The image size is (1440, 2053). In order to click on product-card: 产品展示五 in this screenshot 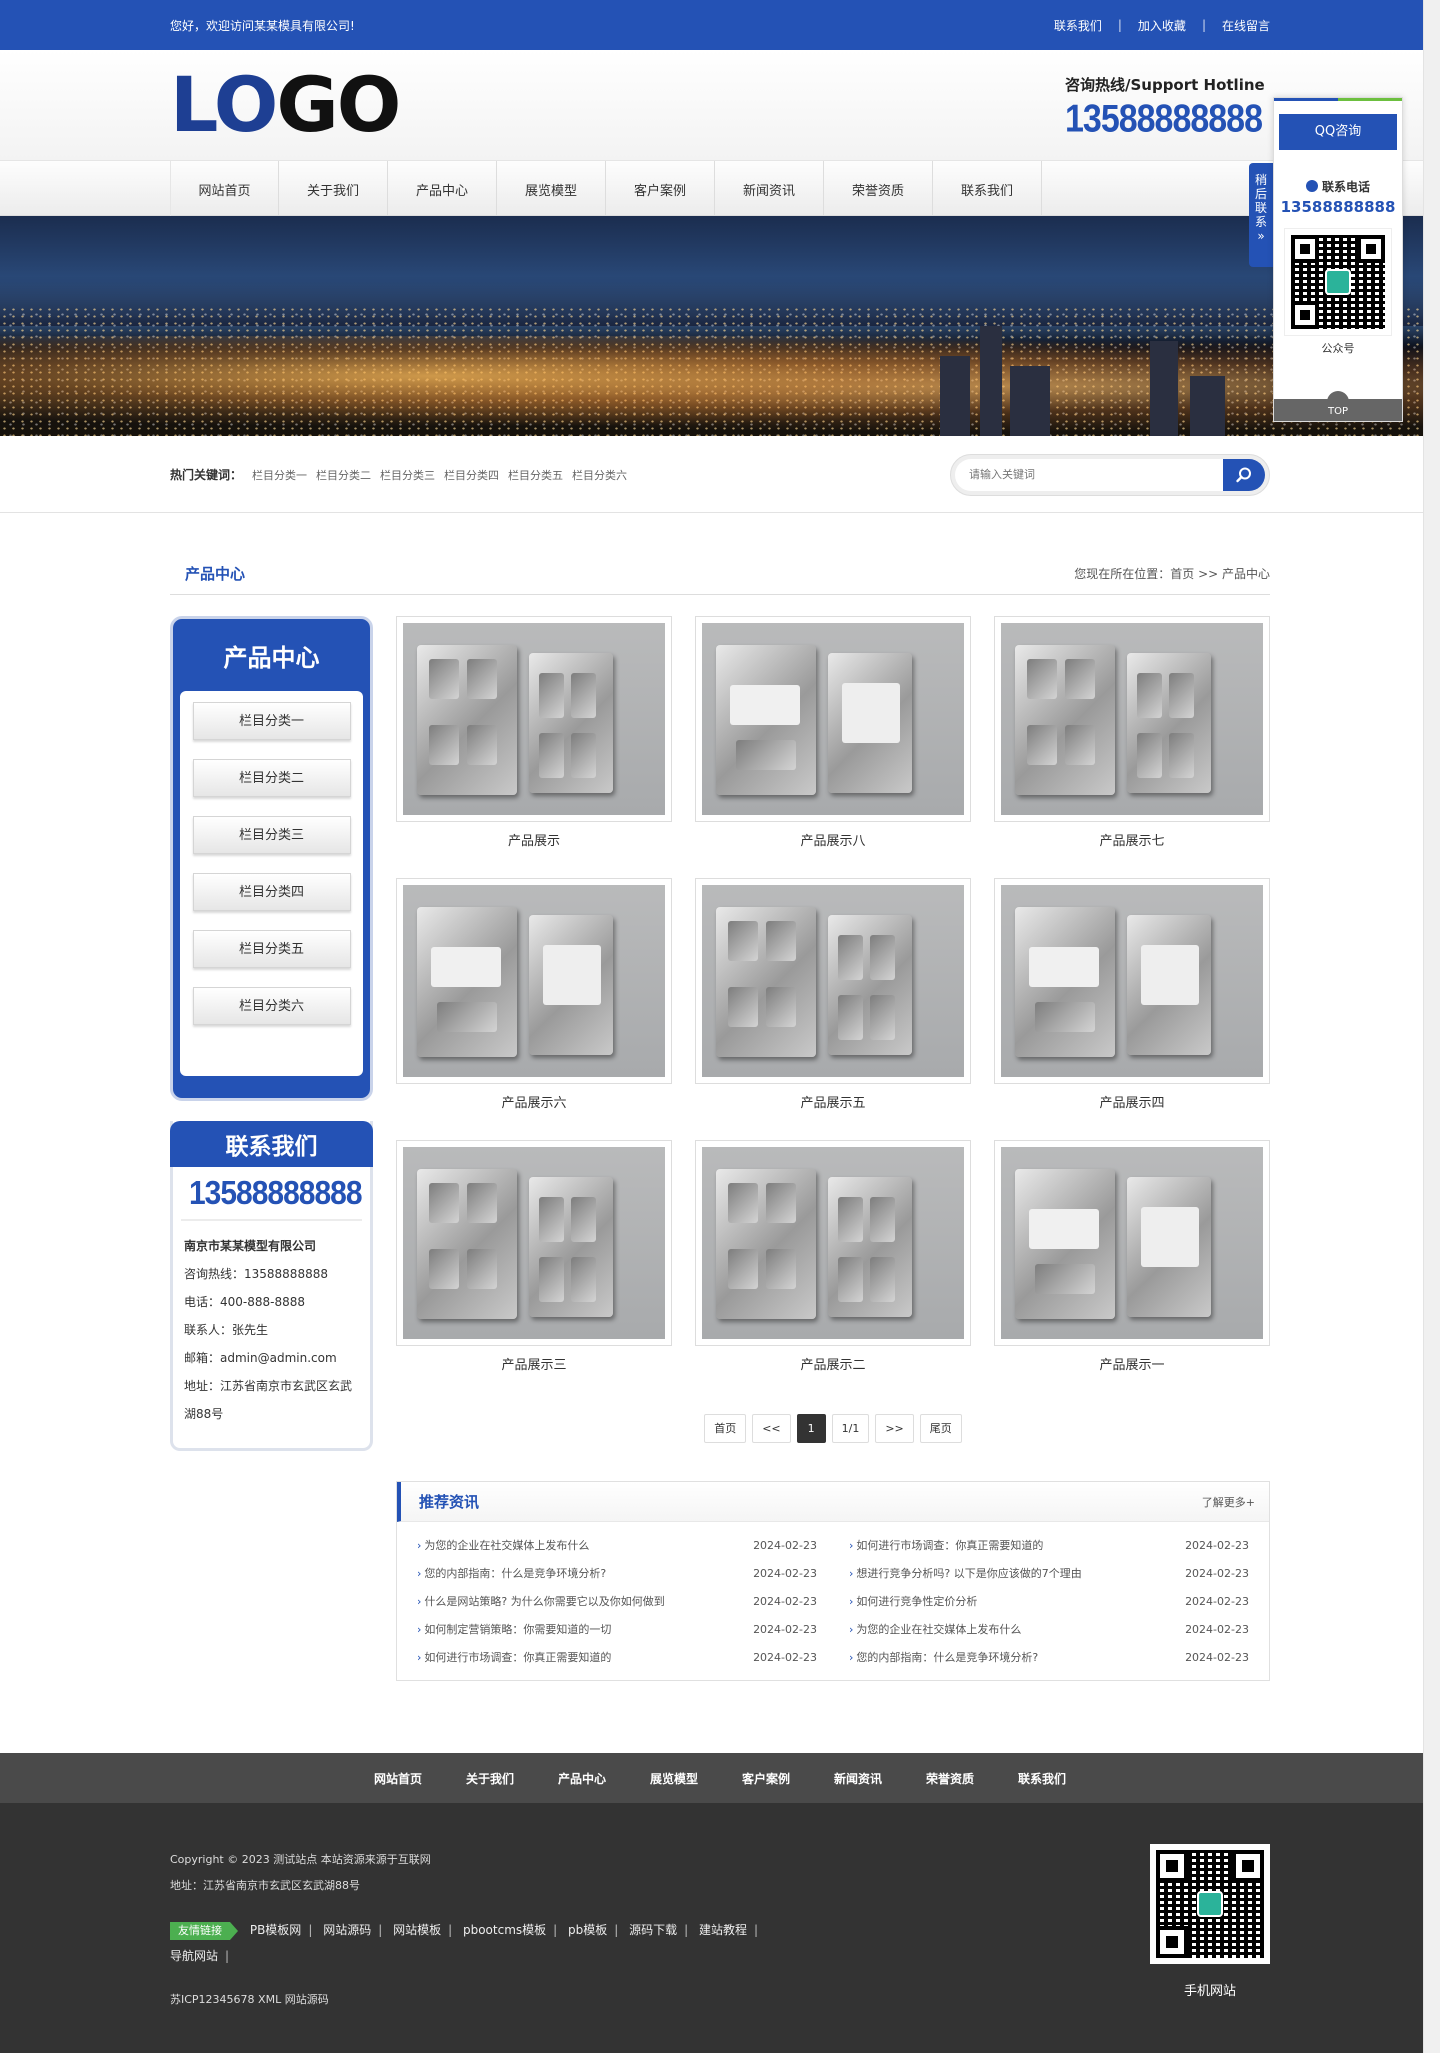, I will do `click(833, 1001)`.